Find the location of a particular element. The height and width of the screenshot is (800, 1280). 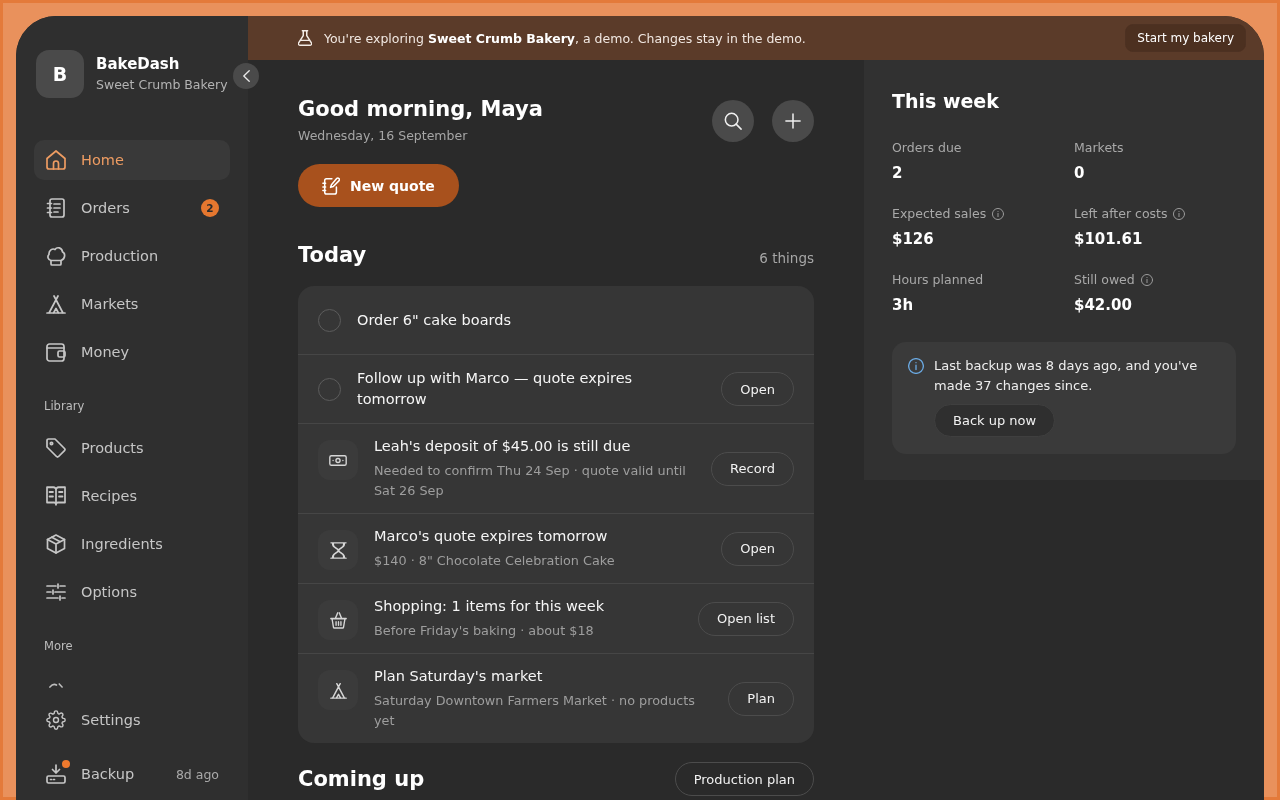

count-badge: 2 is located at coordinates (210, 208).